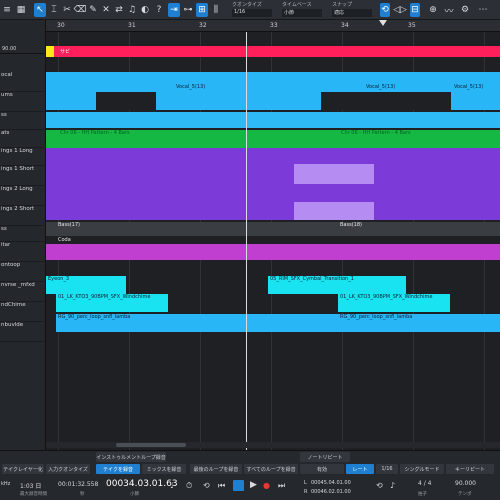  I want to click on track-name: ums, so click(22, 102).